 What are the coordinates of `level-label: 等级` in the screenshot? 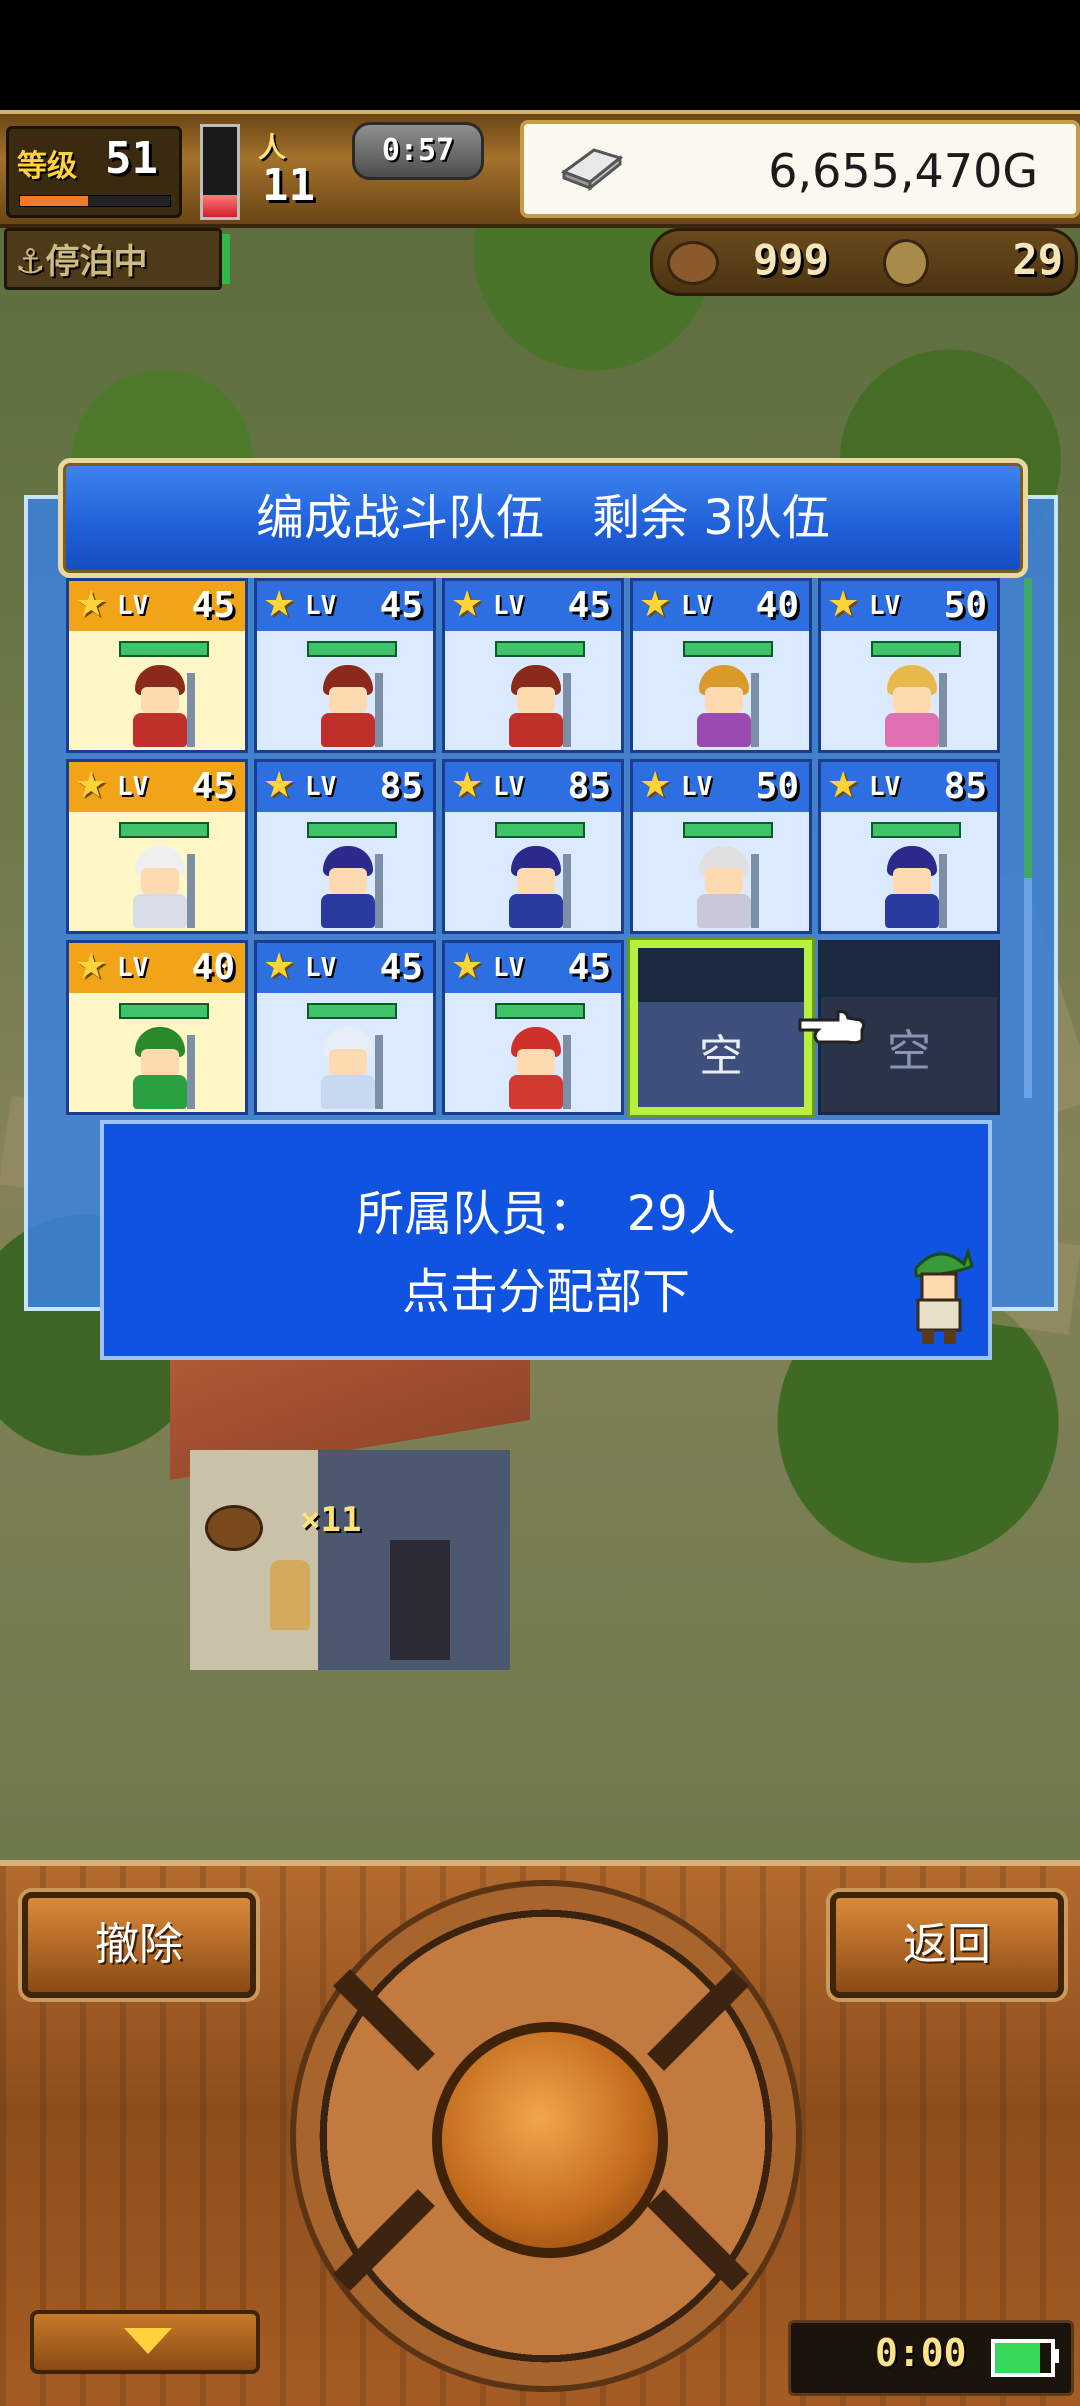 It's located at (47, 166).